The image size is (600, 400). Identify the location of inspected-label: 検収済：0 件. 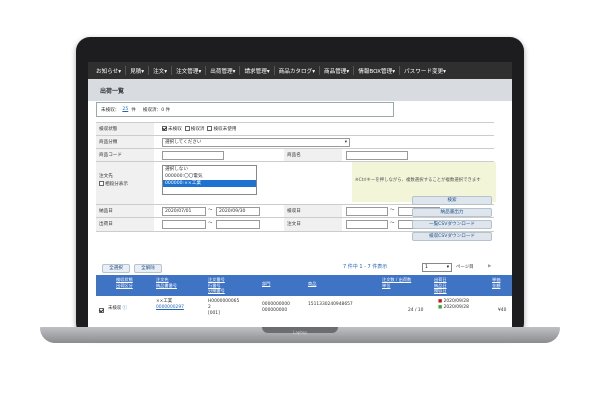
(156, 110).